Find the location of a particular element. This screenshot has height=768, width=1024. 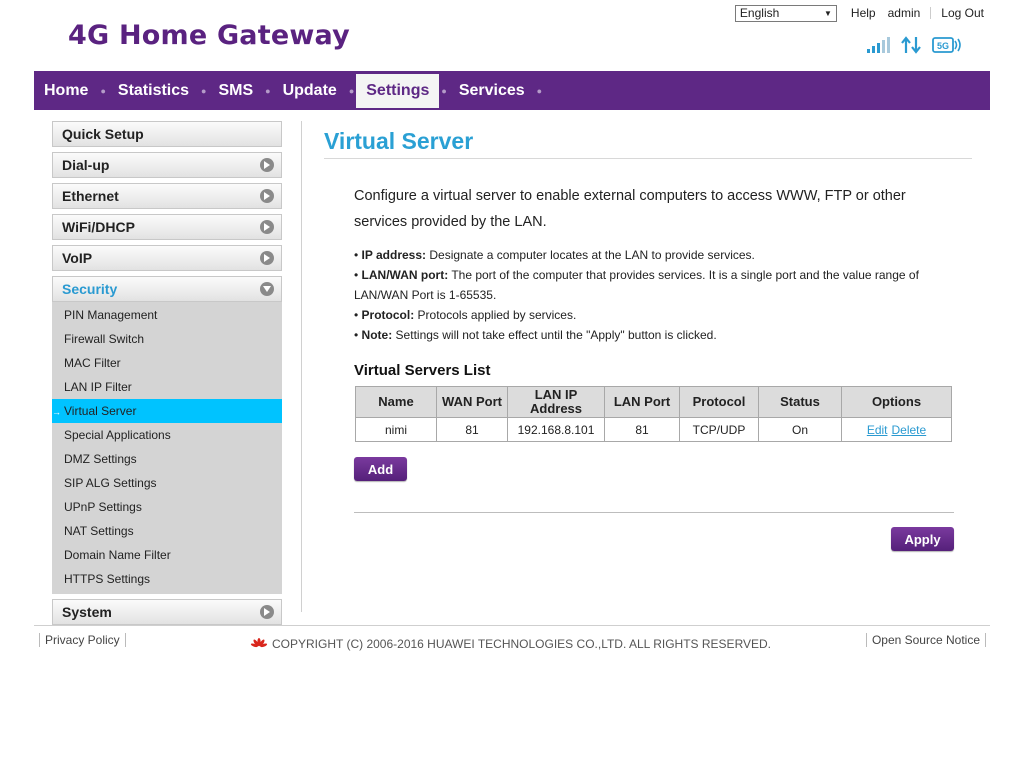

language-select: English ▼ is located at coordinates (785, 13).